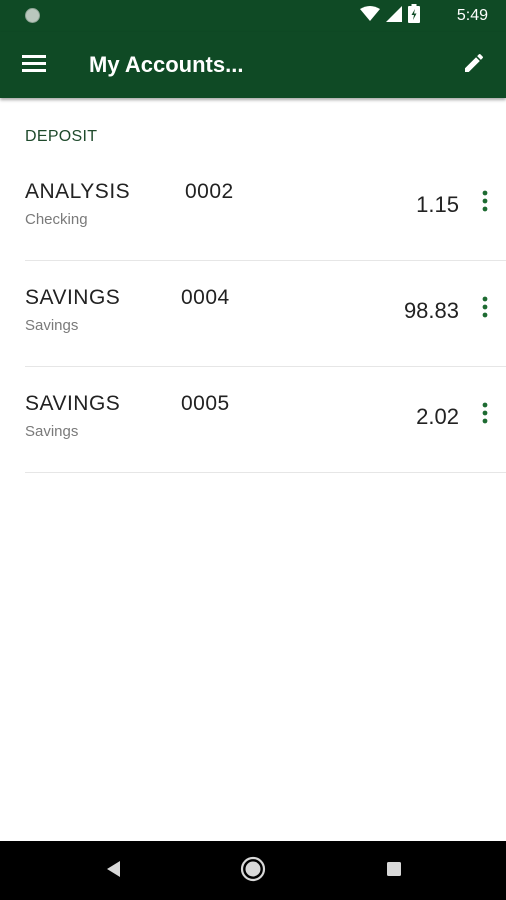  Describe the element at coordinates (253, 16) in the screenshot. I see `status-bar: 5:49` at that location.